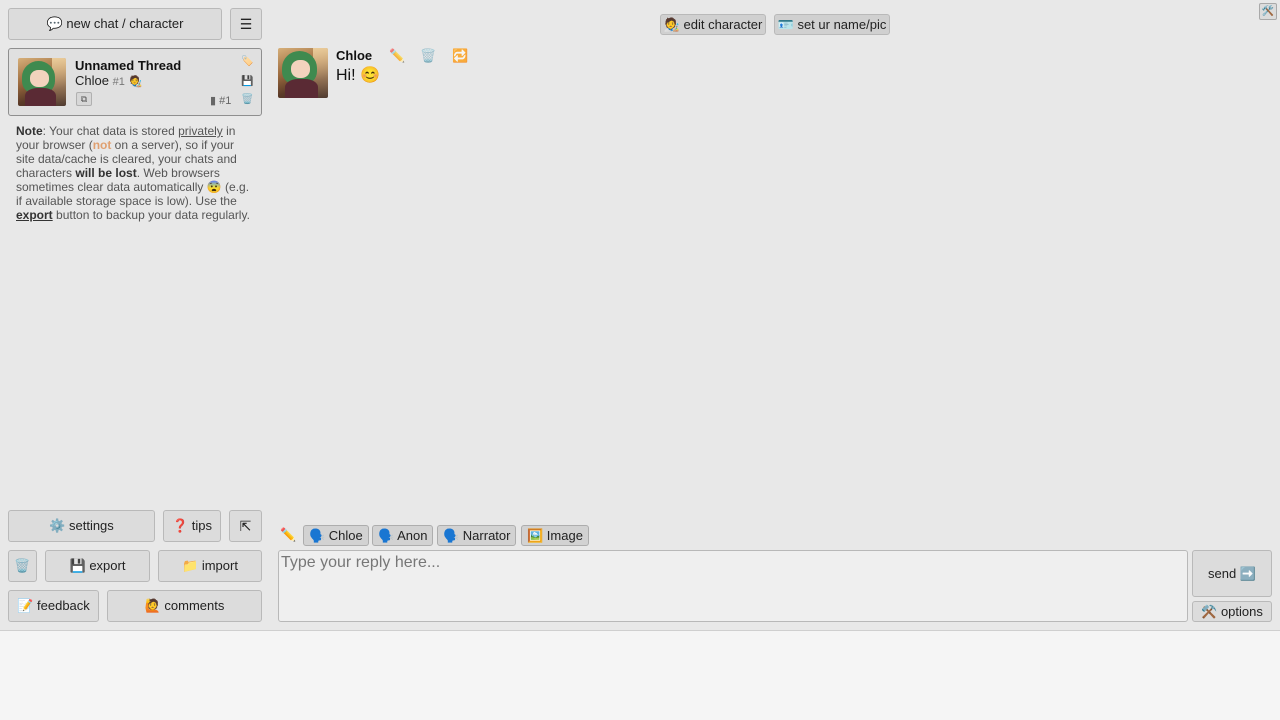  What do you see at coordinates (29, 131) in the screenshot?
I see `note-label: Note` at bounding box center [29, 131].